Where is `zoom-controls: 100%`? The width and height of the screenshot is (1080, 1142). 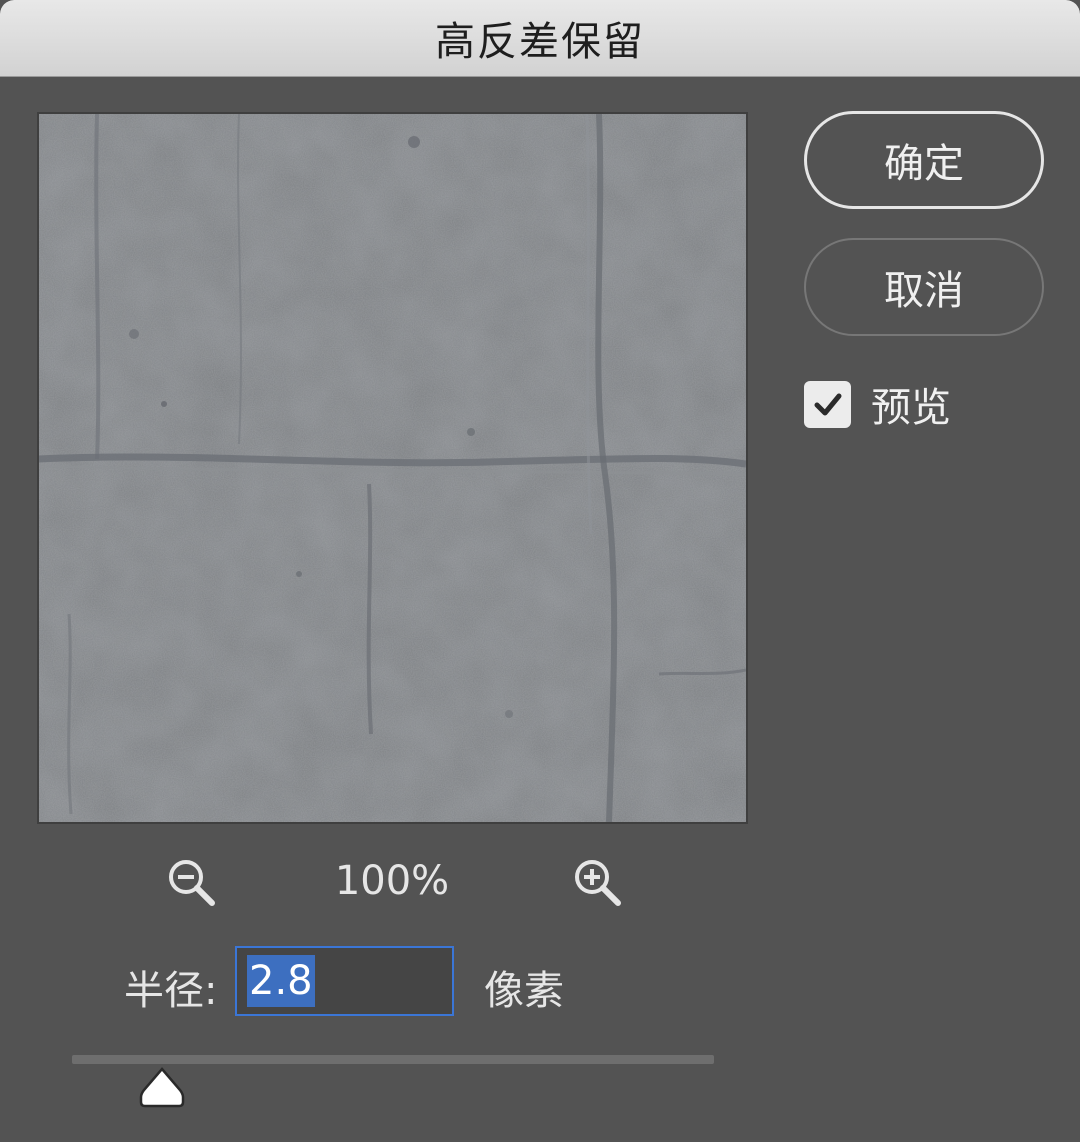
zoom-controls: 100% is located at coordinates (392, 882).